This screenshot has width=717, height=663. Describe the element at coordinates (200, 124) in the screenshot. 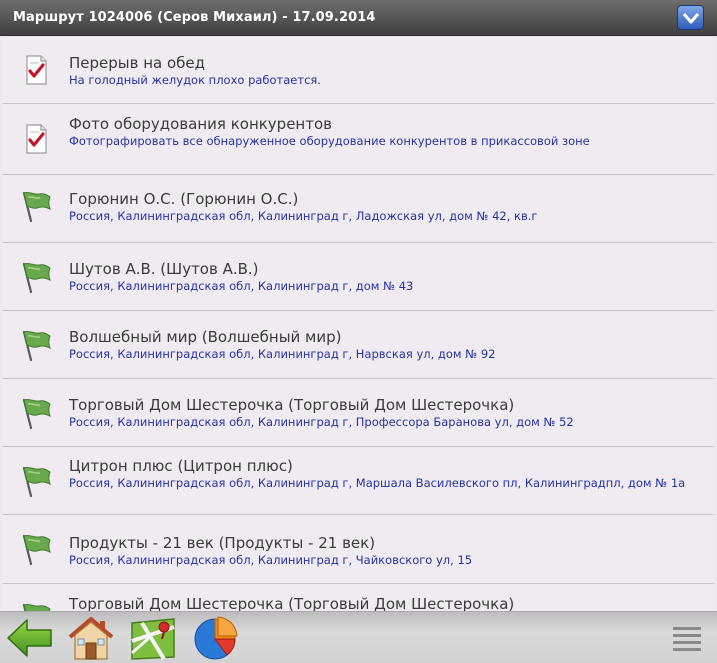

I see `list-item-title: Фото оборудования конкурентов` at that location.